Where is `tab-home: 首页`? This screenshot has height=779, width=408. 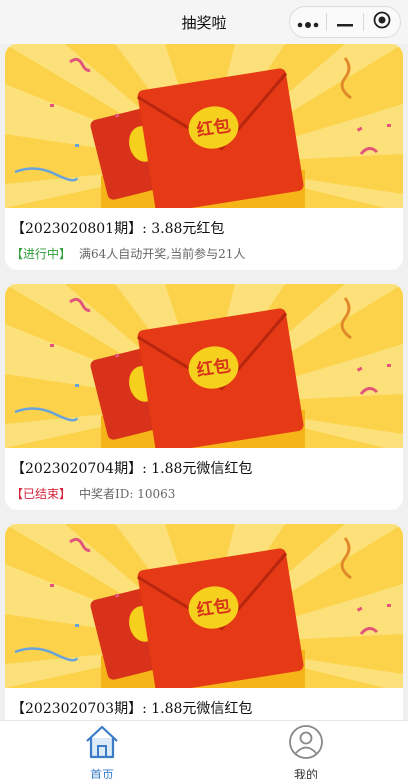 tab-home: 首页 is located at coordinates (102, 750).